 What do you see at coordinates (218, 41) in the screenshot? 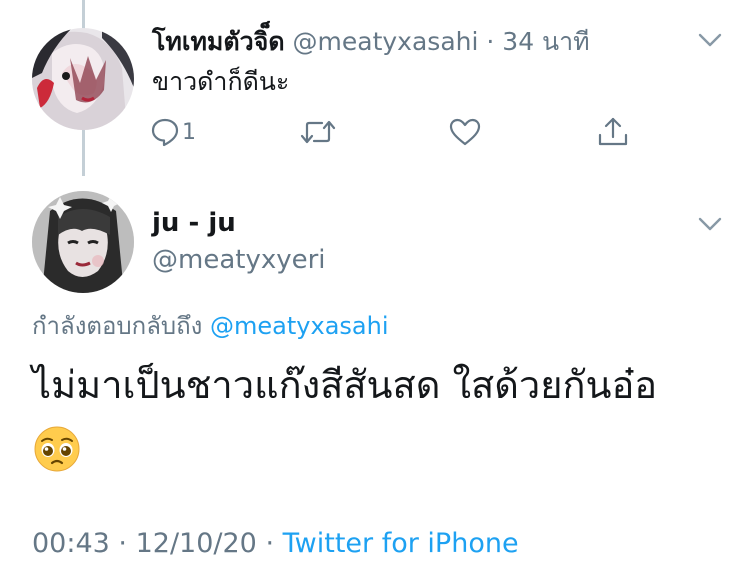
I see `display-name: โทเทมตัวจิ็ด` at bounding box center [218, 41].